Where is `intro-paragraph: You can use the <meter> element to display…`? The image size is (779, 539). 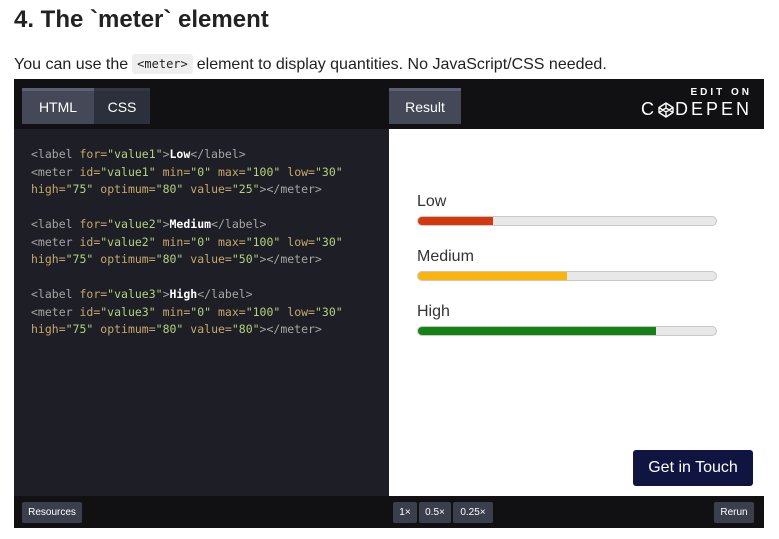
intro-paragraph: You can use the <meter> element to display… is located at coordinates (310, 64).